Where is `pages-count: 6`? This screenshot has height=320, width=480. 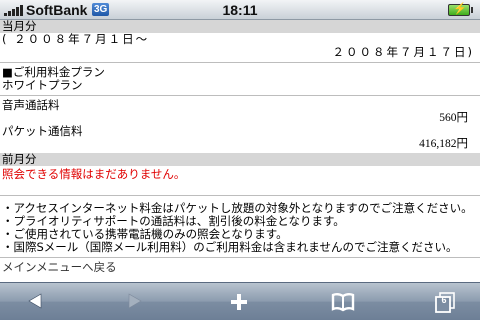
pages-count: 6 is located at coordinates (444, 300).